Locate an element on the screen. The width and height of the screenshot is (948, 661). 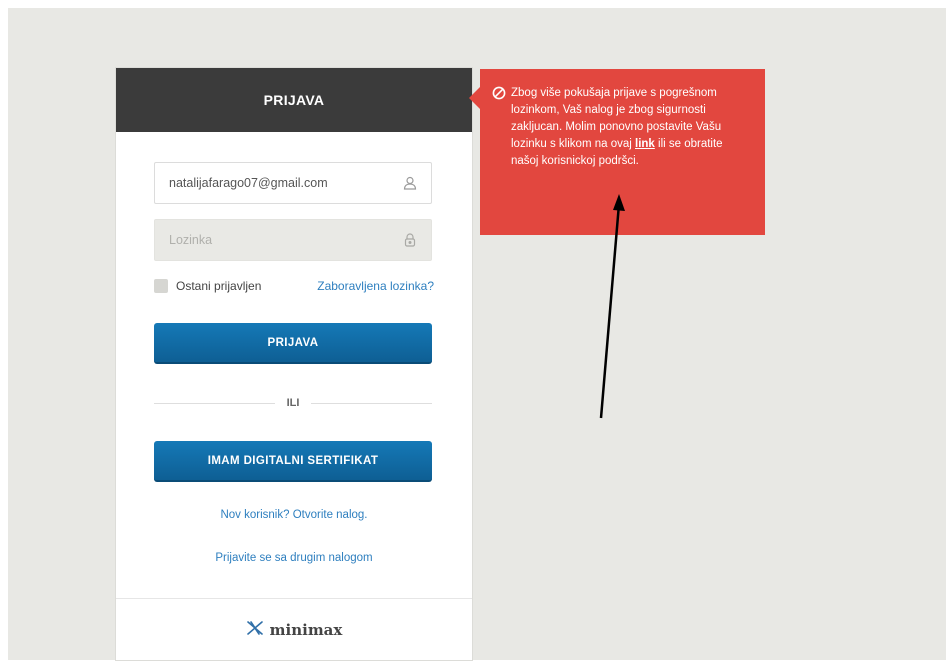
or-divider: ILI is located at coordinates (293, 403).